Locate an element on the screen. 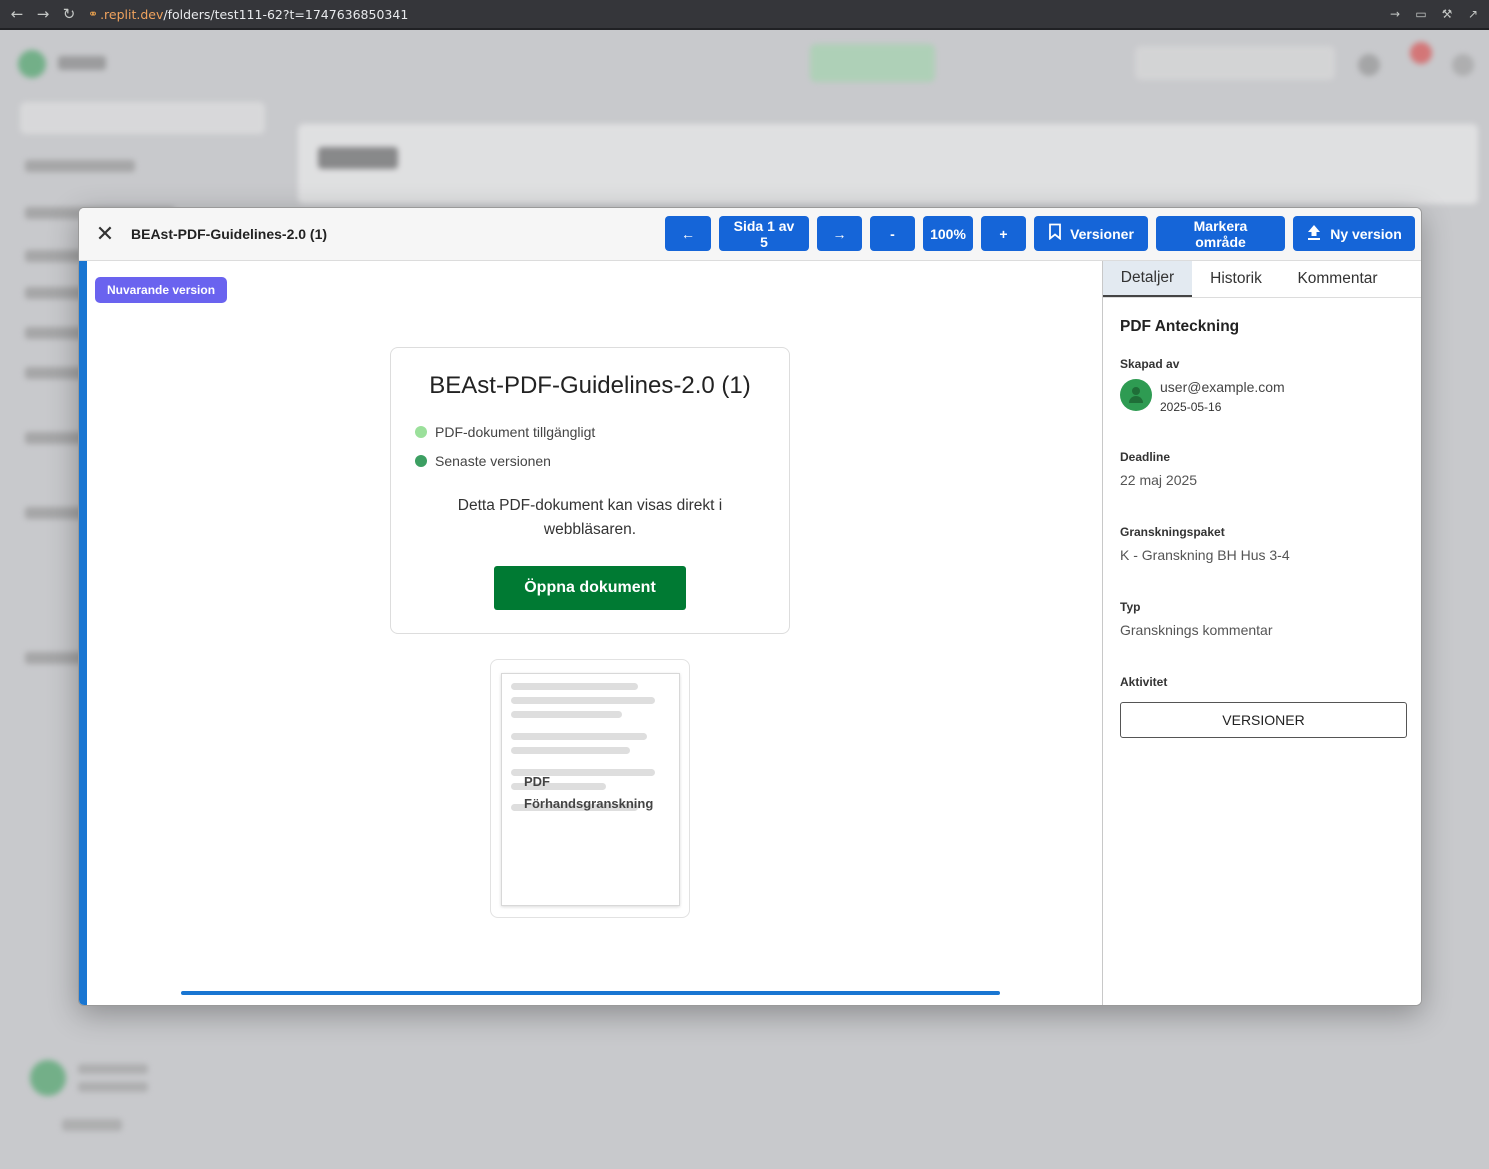  url-host: .replit.dev is located at coordinates (132, 14).